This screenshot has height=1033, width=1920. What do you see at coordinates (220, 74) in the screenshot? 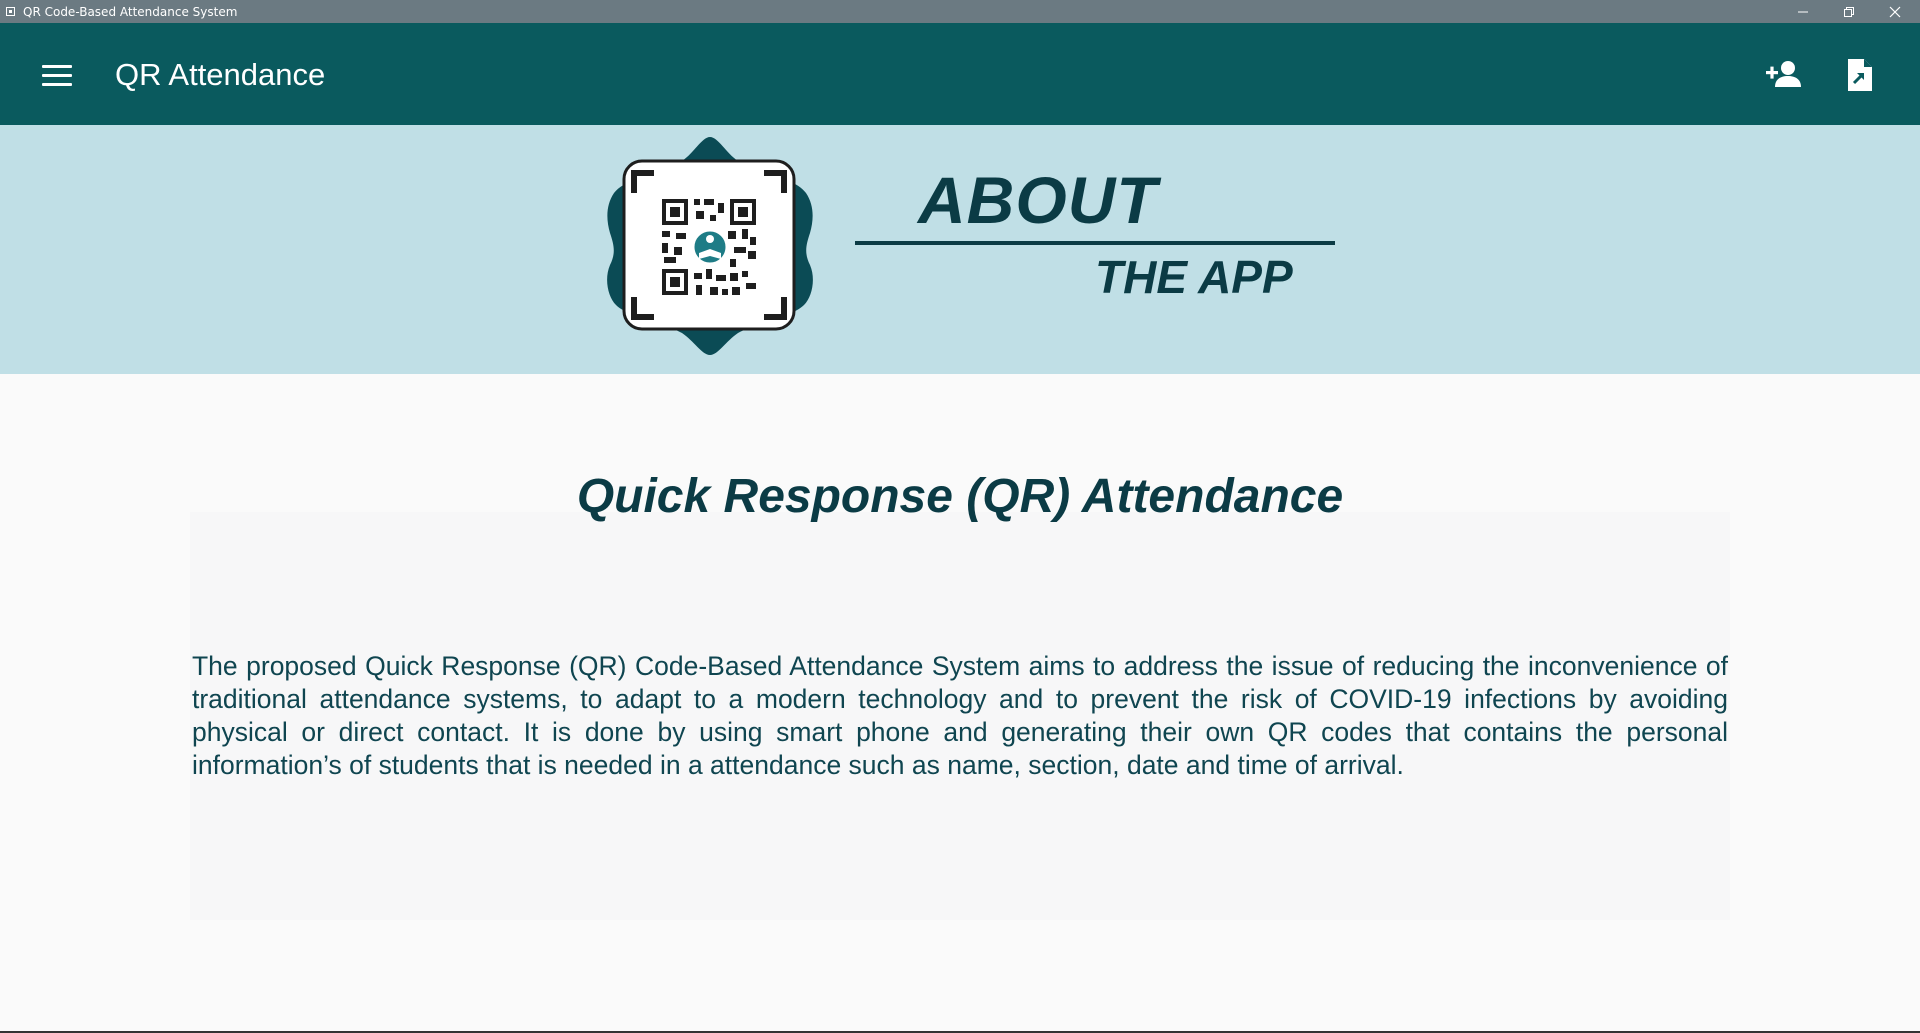
I see `app-title: QR Attendance` at bounding box center [220, 74].